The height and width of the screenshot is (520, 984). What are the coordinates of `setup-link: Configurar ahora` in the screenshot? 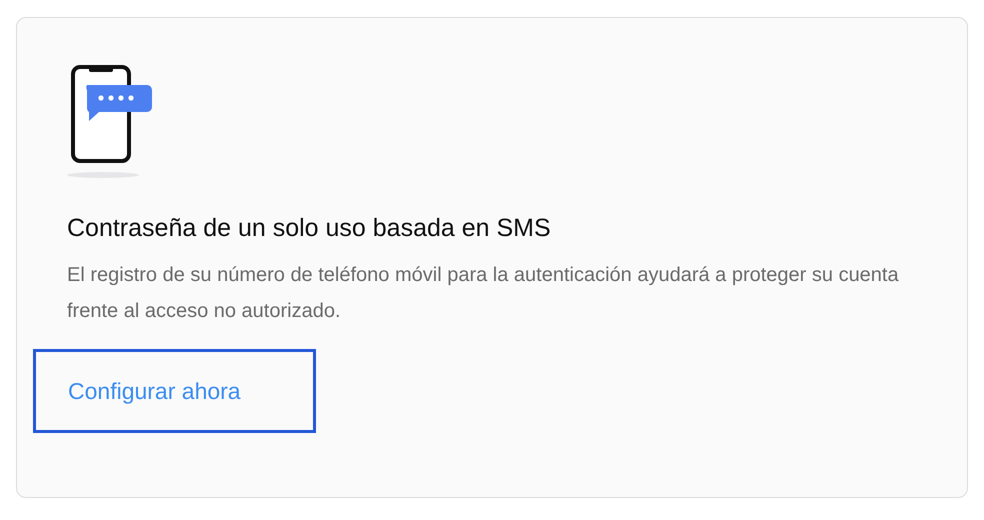 It's located at (174, 391).